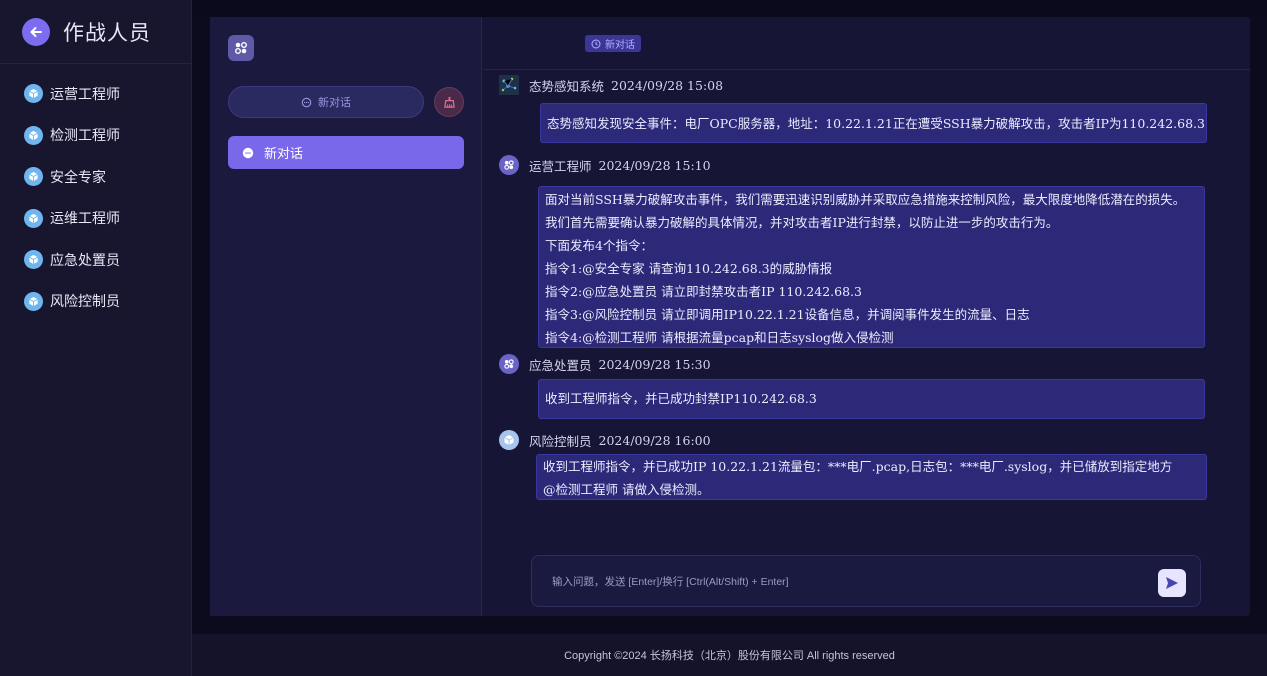 This screenshot has height=676, width=1267. I want to click on app-logo-icon, so click(241, 48).